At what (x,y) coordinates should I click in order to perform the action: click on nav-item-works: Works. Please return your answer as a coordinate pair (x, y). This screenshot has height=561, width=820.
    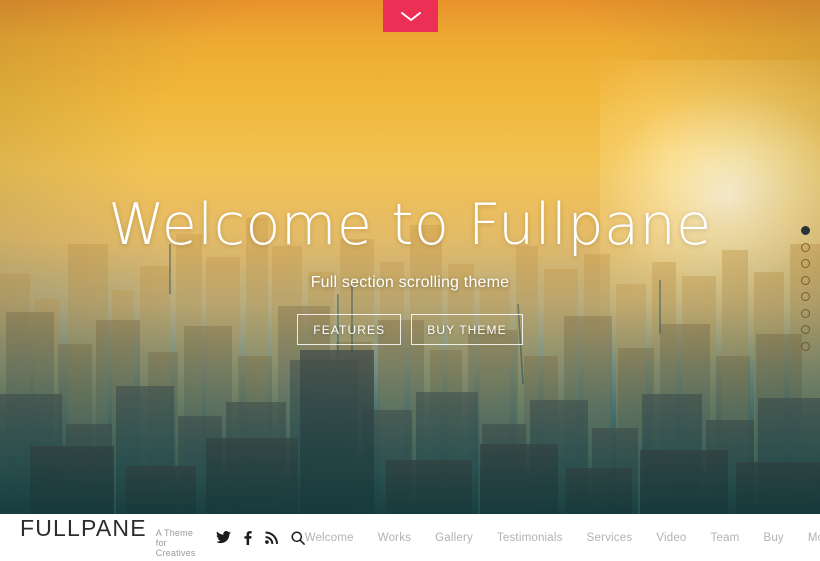
    Looking at the image, I should click on (394, 538).